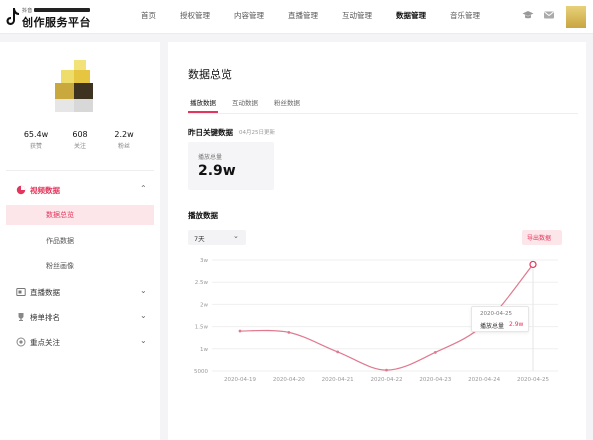  What do you see at coordinates (45, 342) in the screenshot?
I see `sidebar-group-label: 重点关注` at bounding box center [45, 342].